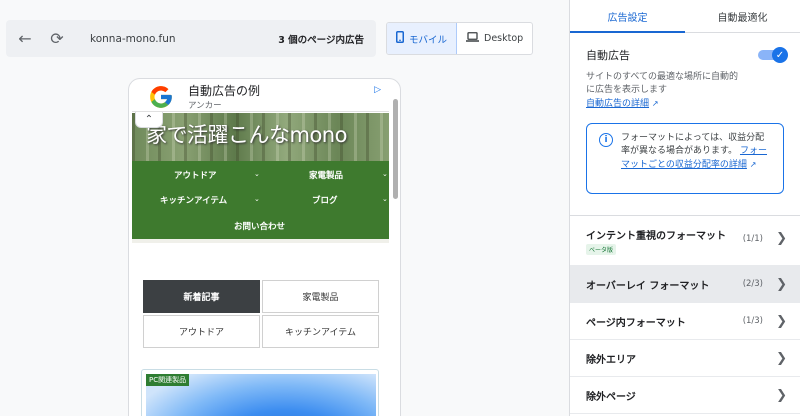 This screenshot has height=416, width=800. What do you see at coordinates (325, 200) in the screenshot?
I see `nav-item-blog: ブログ` at bounding box center [325, 200].